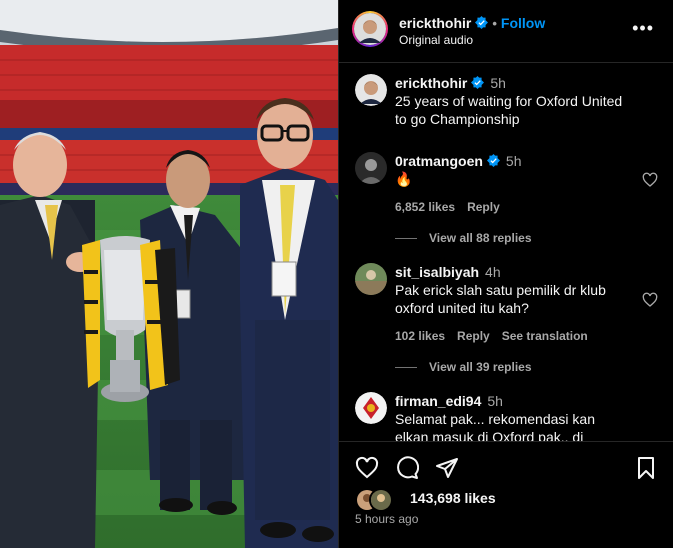 This screenshot has width=673, height=548. I want to click on more-options-icon: •••, so click(643, 28).